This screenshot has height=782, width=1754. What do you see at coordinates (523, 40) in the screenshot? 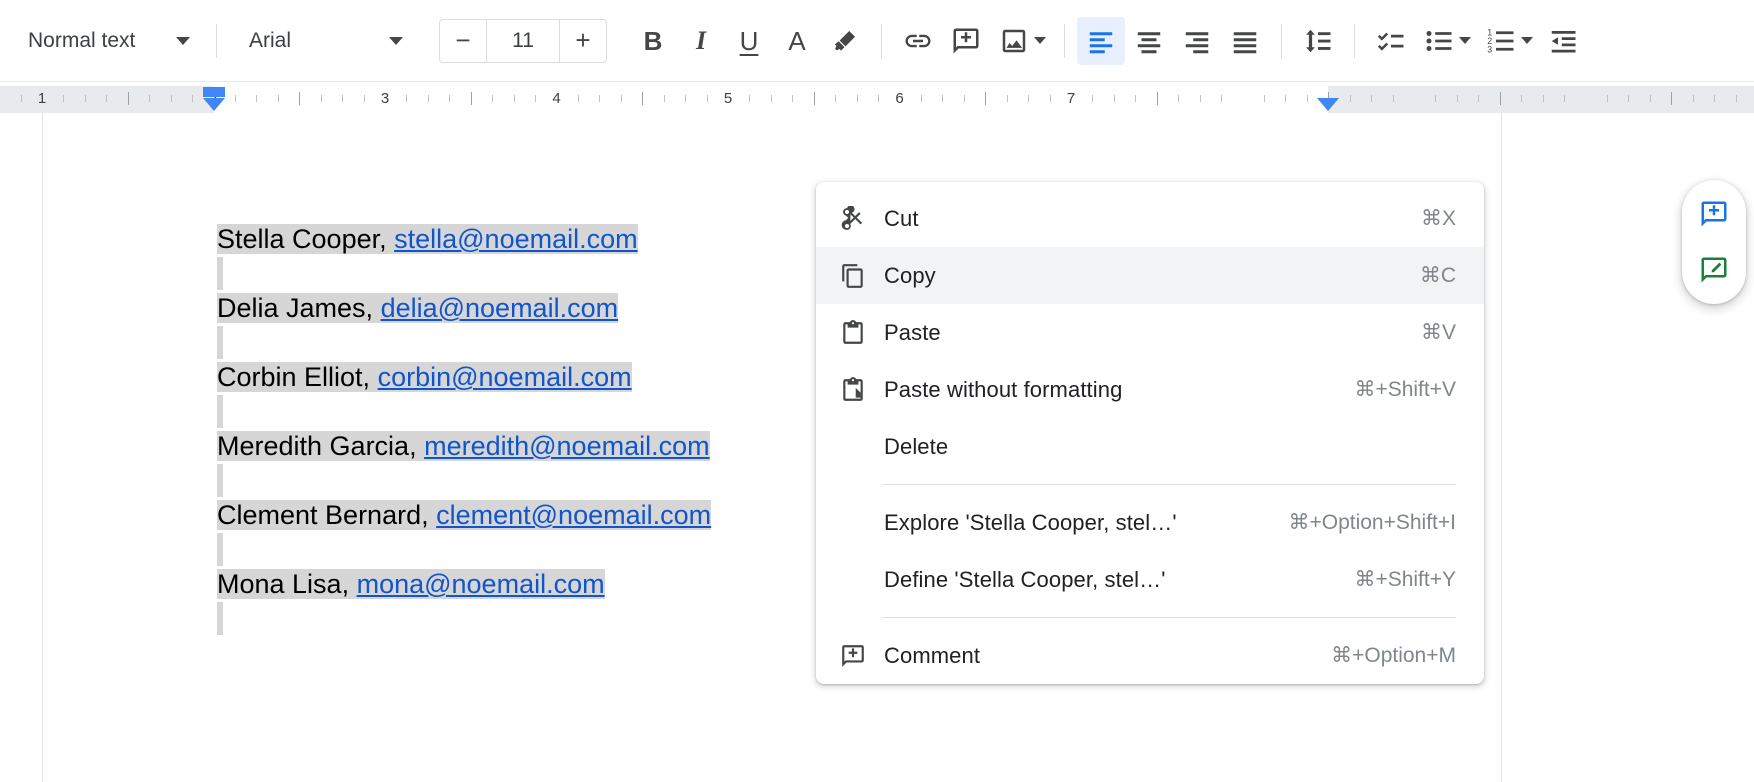
I see `font-size-input: 11` at bounding box center [523, 40].